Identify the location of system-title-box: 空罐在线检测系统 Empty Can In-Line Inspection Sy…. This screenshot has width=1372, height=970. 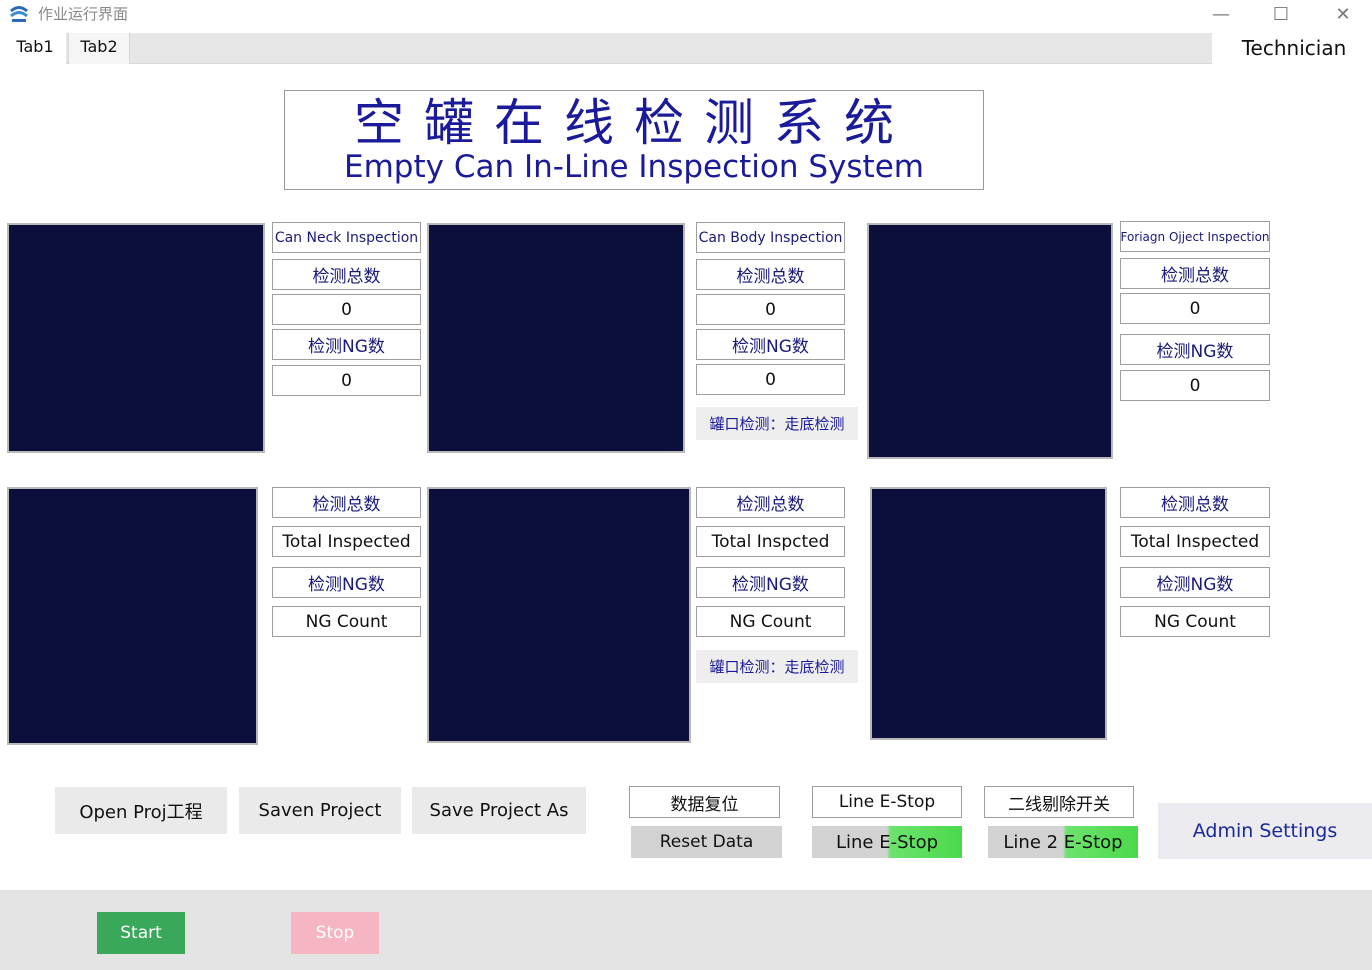
(634, 140).